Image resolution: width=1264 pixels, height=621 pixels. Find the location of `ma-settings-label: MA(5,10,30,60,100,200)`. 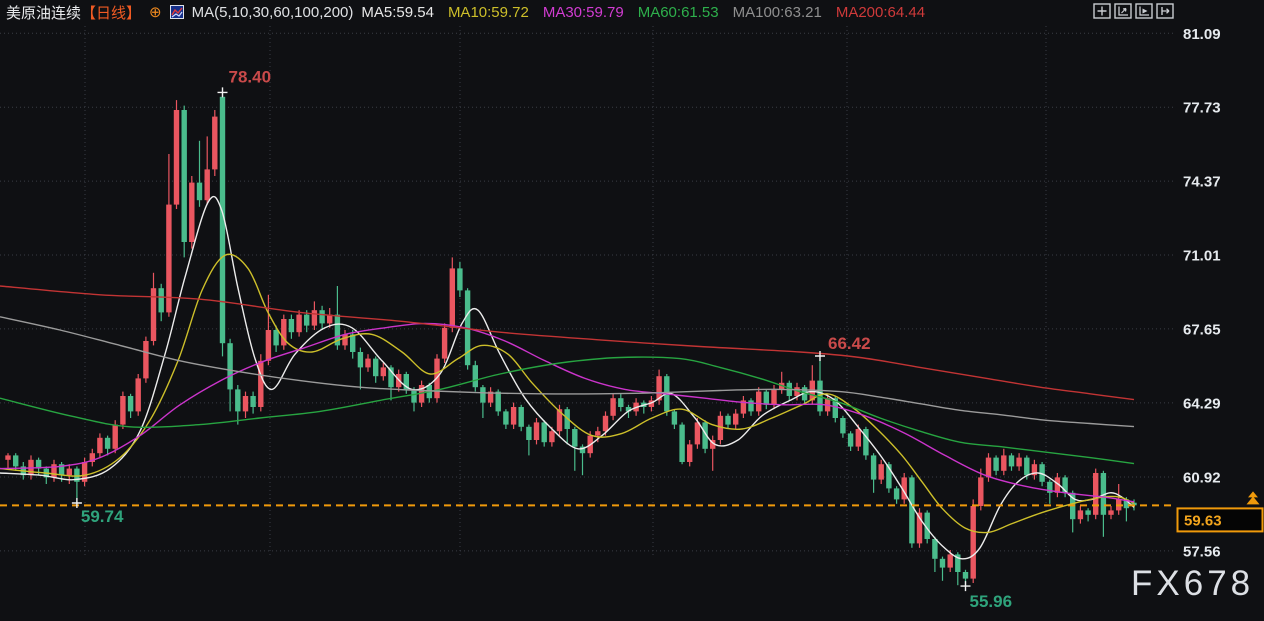

ma-settings-label: MA(5,10,30,60,100,200) is located at coordinates (273, 12).